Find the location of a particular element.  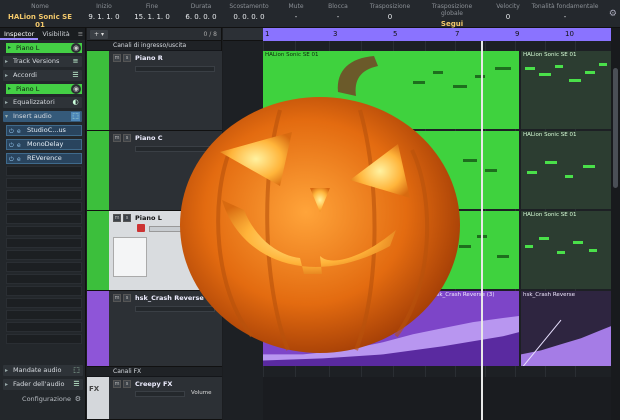

track-controls is located at coordinates (160, 394).